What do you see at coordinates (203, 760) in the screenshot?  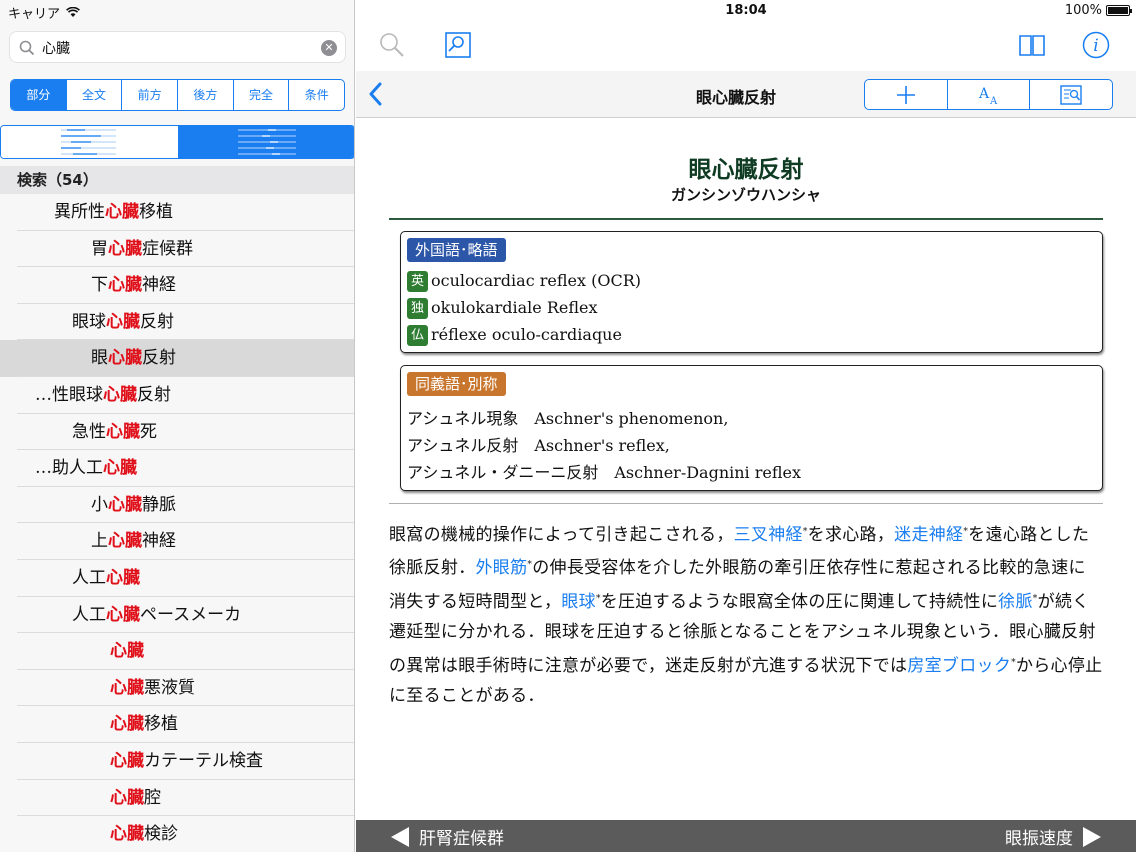 I see `result-suffix: カテーテル検査` at bounding box center [203, 760].